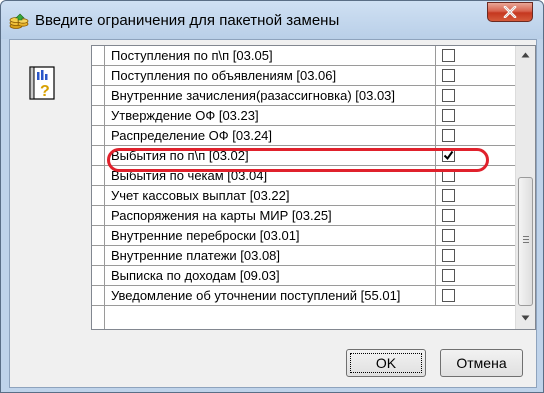  Describe the element at coordinates (195, 275) in the screenshot. I see `row-label: Выписка по доходам [09.03]` at that location.